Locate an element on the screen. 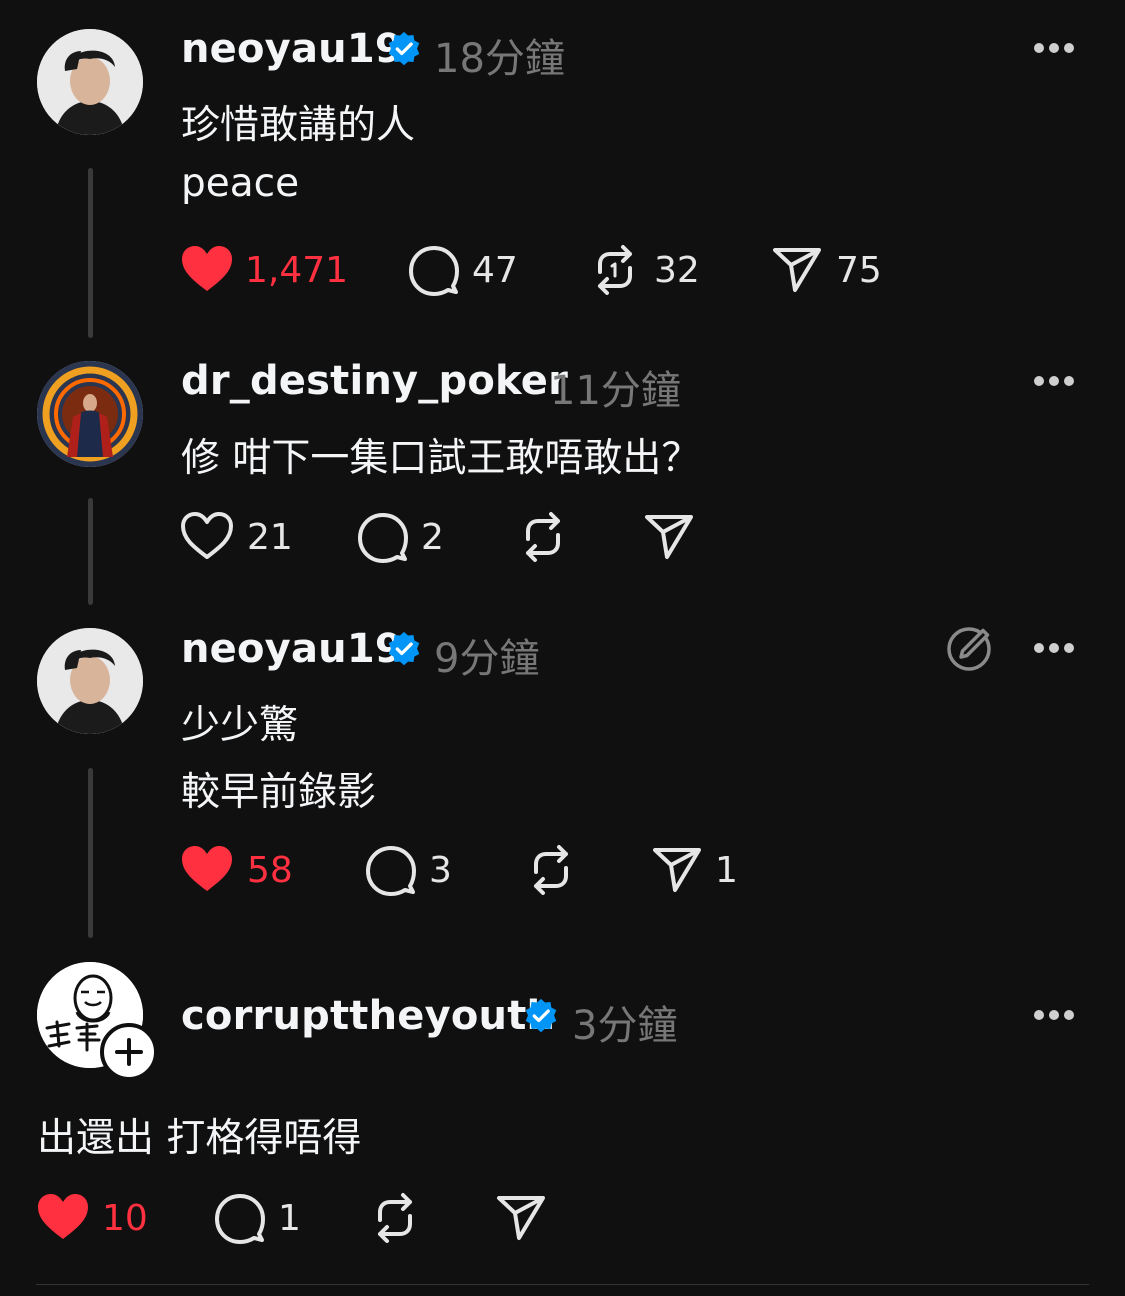 This screenshot has width=1125, height=1296. post-text: 出還出 打格得唔得 is located at coordinates (199, 1138).